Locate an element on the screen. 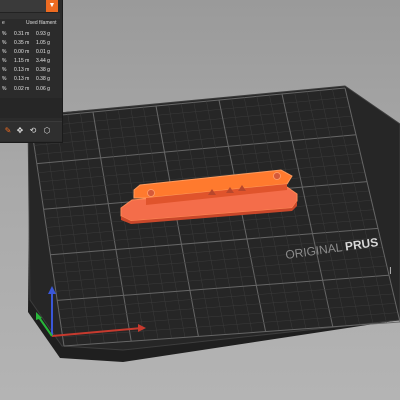  panel-blank-area is located at coordinates (31, 108).